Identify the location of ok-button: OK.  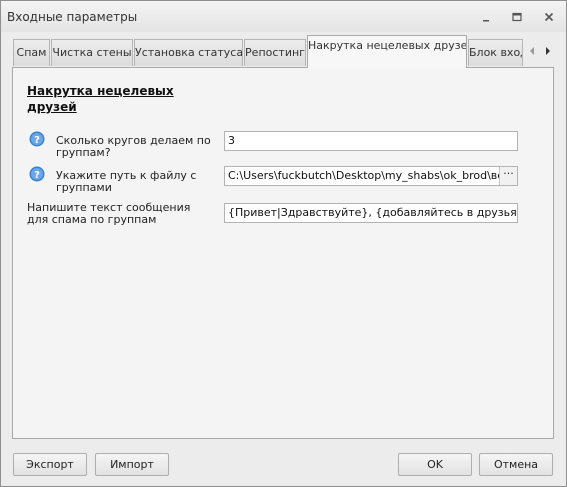
(435, 464).